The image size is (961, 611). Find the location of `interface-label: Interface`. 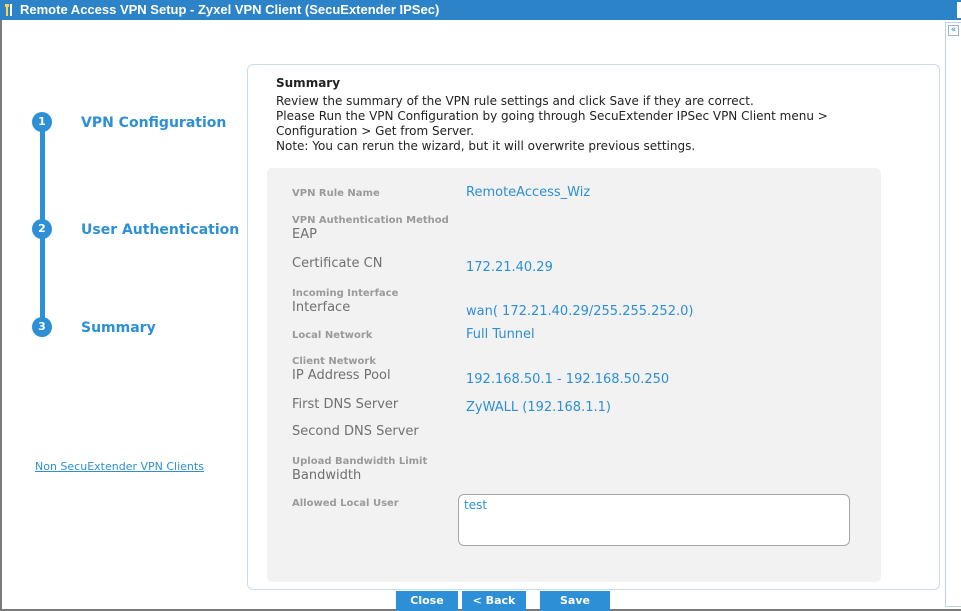

interface-label: Interface is located at coordinates (321, 307).